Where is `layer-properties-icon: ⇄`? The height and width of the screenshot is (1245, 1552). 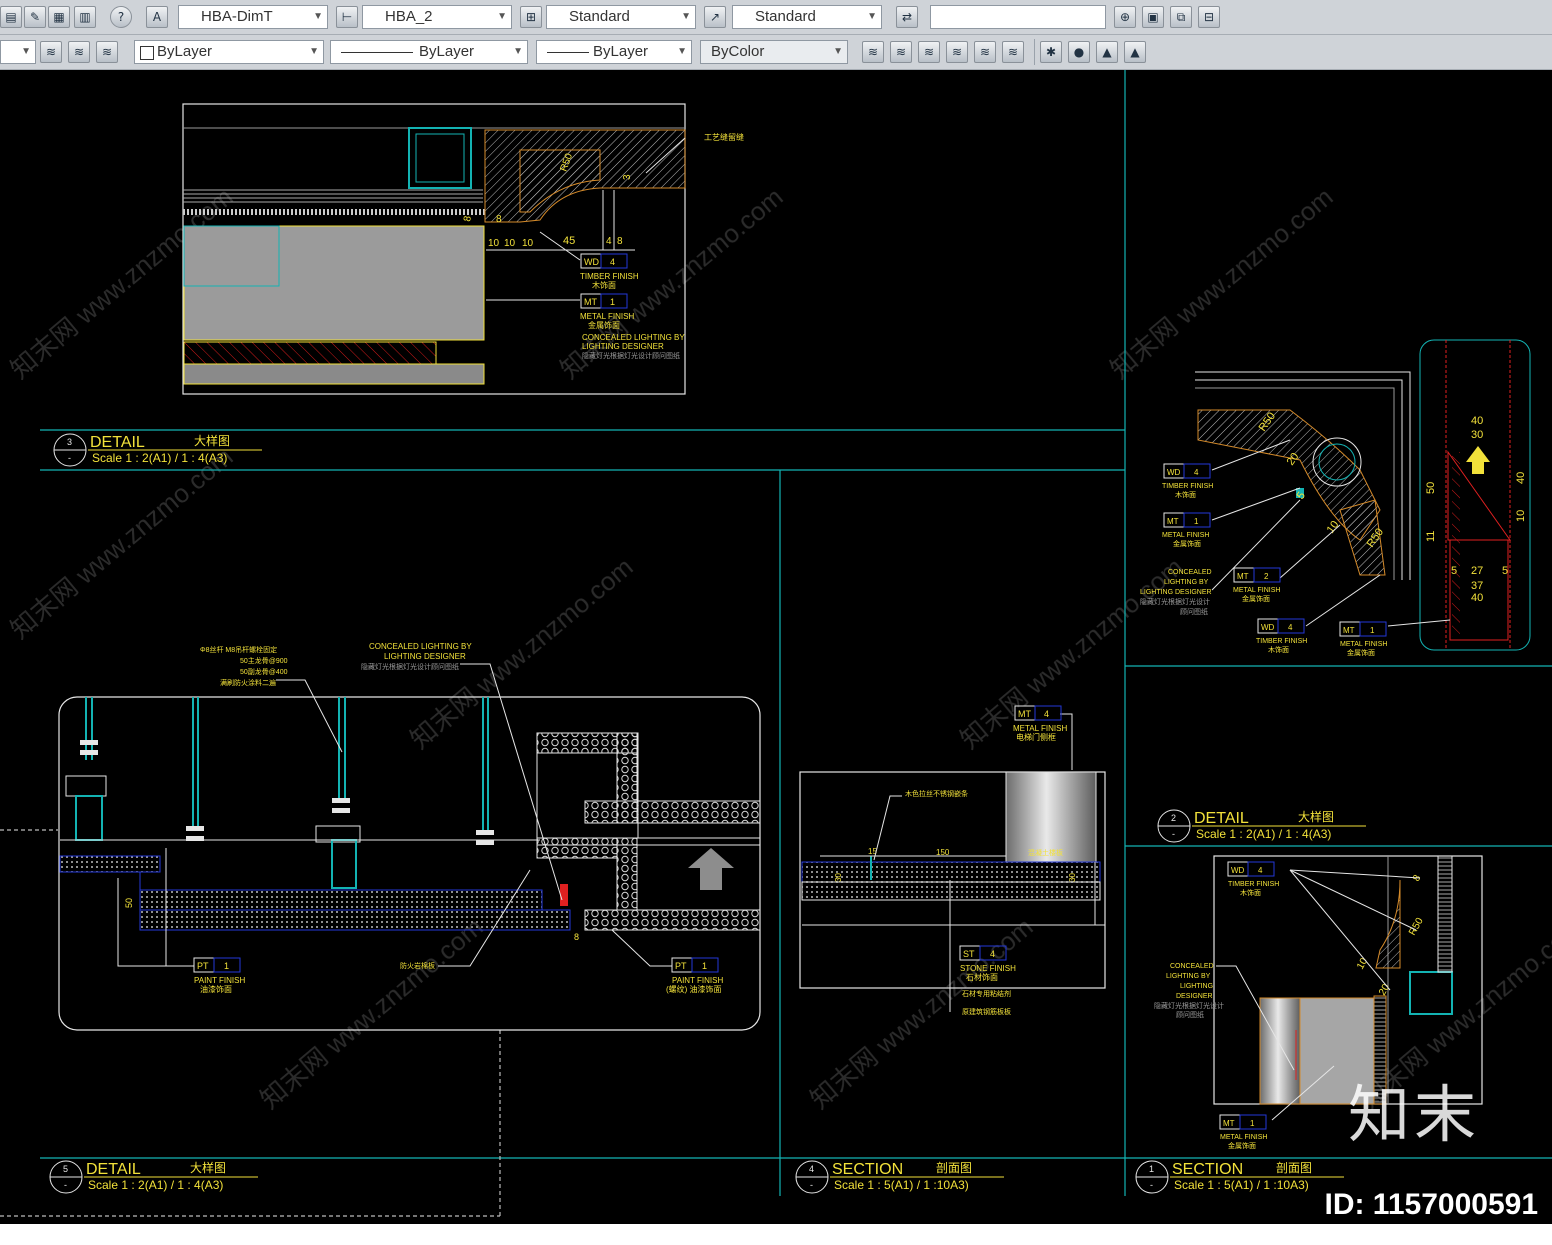 layer-properties-icon: ⇄ is located at coordinates (907, 17).